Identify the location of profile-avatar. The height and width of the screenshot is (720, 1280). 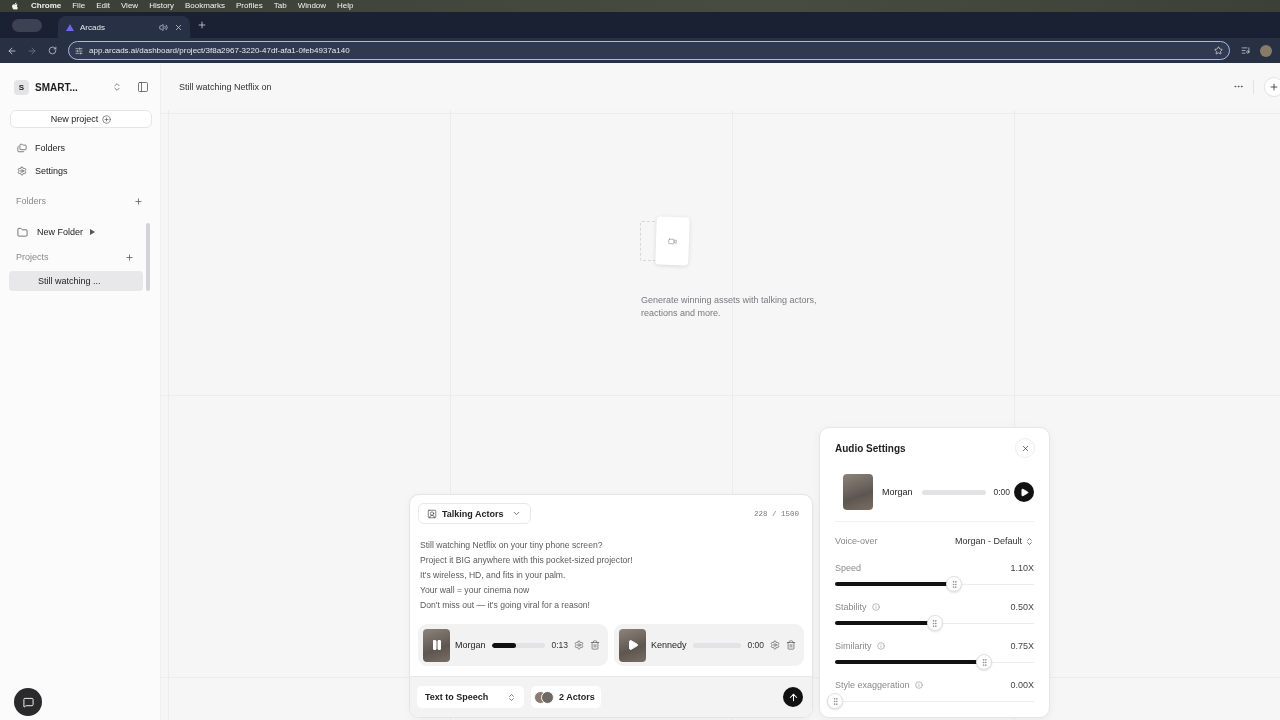
(1266, 50).